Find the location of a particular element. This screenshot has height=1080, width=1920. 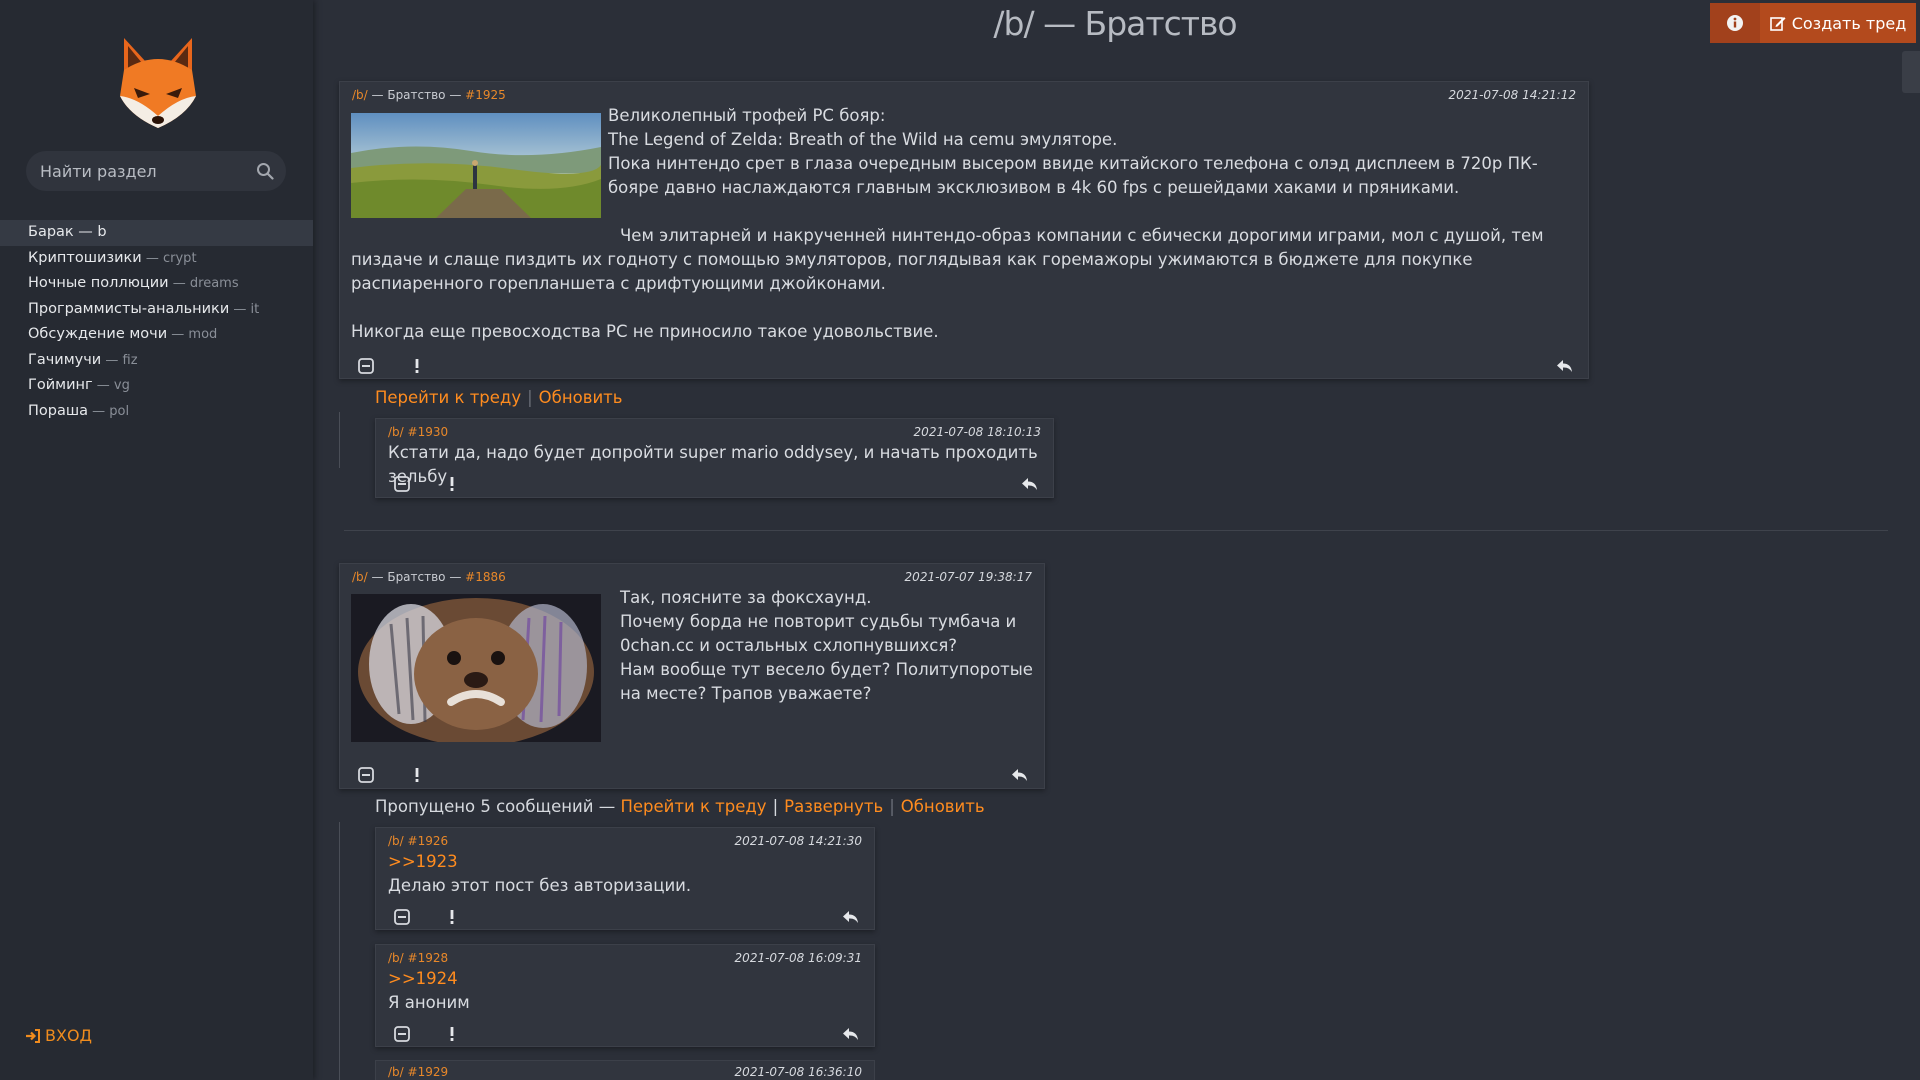

search-input is located at coordinates (140, 171).